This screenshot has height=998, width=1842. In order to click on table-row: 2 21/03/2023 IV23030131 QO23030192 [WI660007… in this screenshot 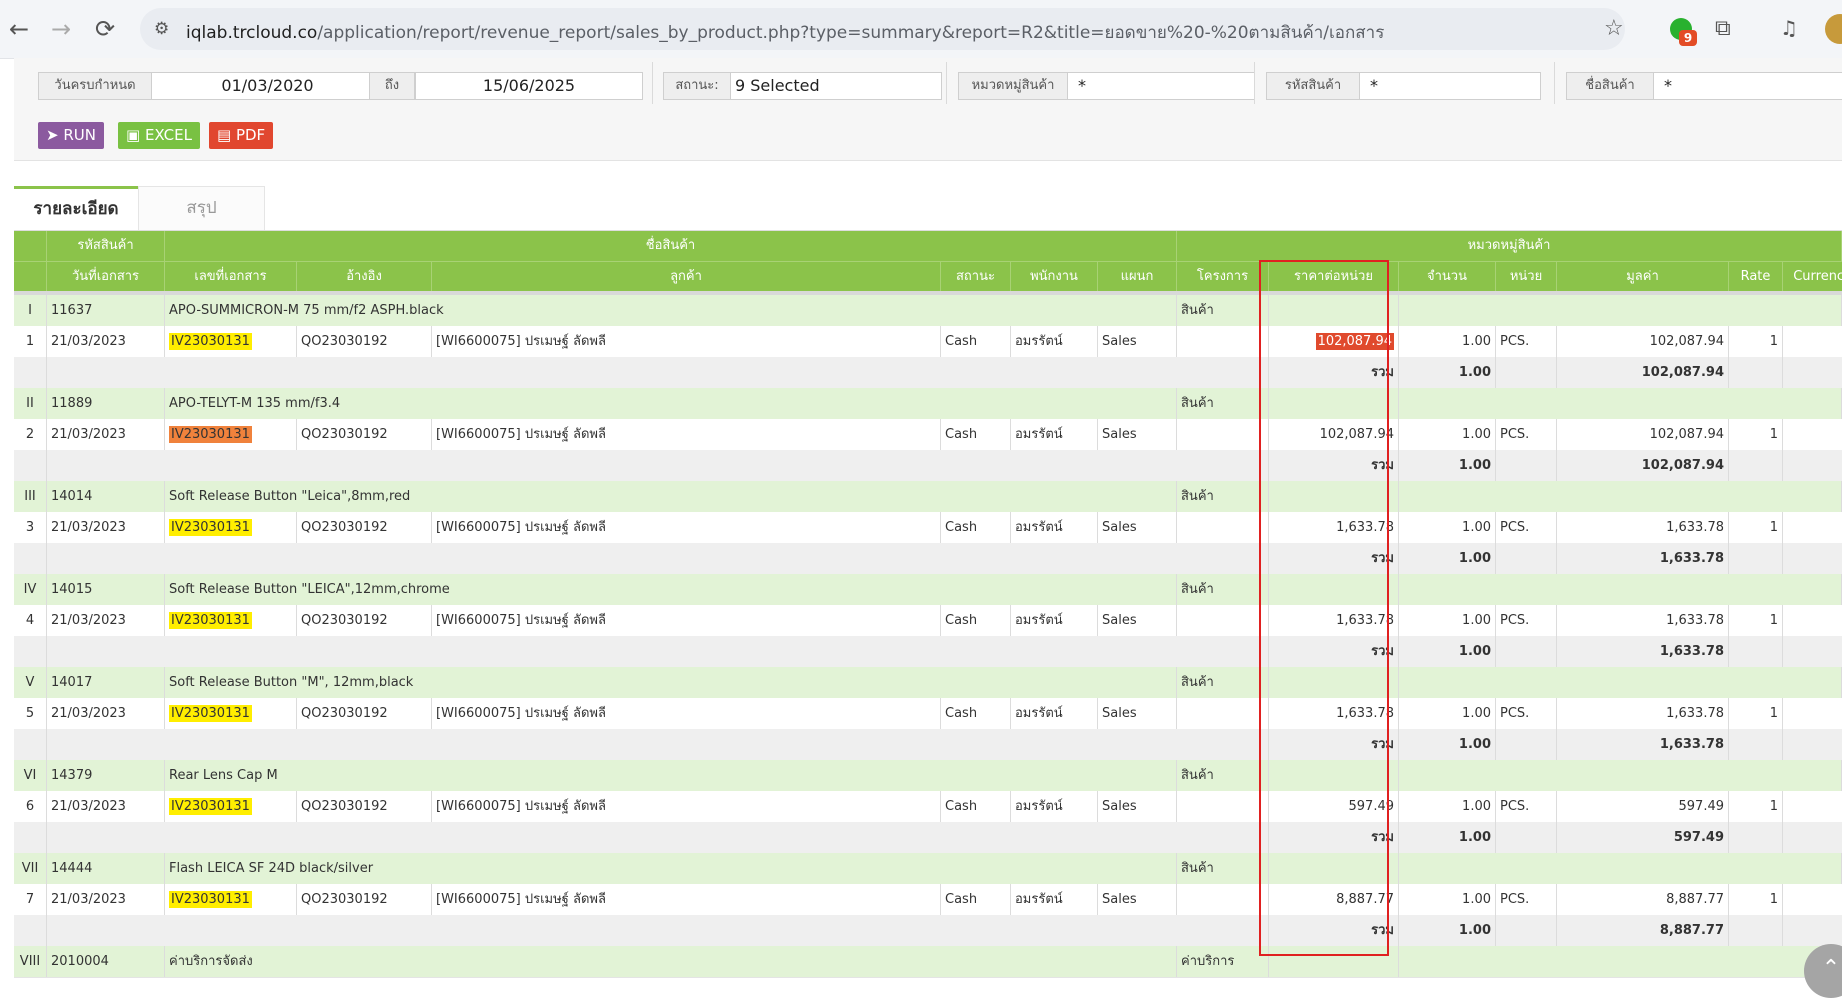, I will do `click(928, 435)`.